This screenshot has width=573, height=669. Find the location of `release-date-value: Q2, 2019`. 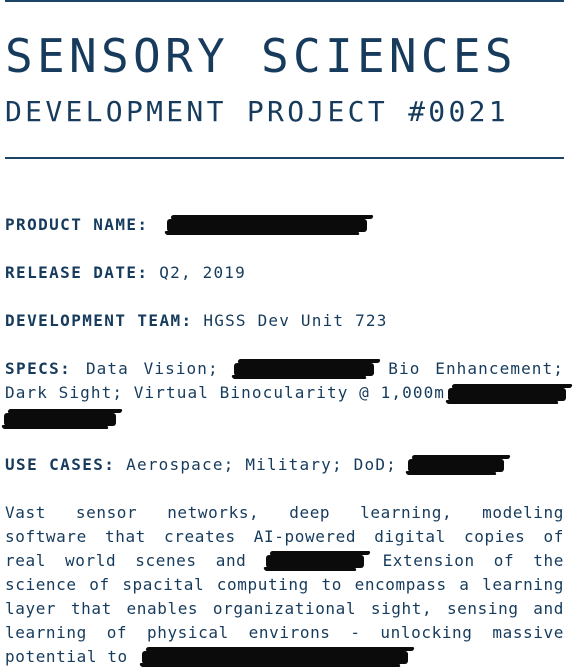

release-date-value: Q2, 2019 is located at coordinates (202, 272).